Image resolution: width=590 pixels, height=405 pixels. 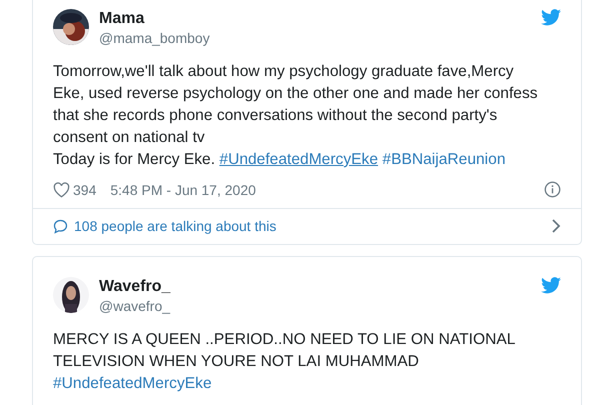 What do you see at coordinates (284, 339) in the screenshot?
I see `tweet-text: MERCY IS A QUEEN ..PERIOD..NO NEED TO LIE ON NATIONAL` at bounding box center [284, 339].